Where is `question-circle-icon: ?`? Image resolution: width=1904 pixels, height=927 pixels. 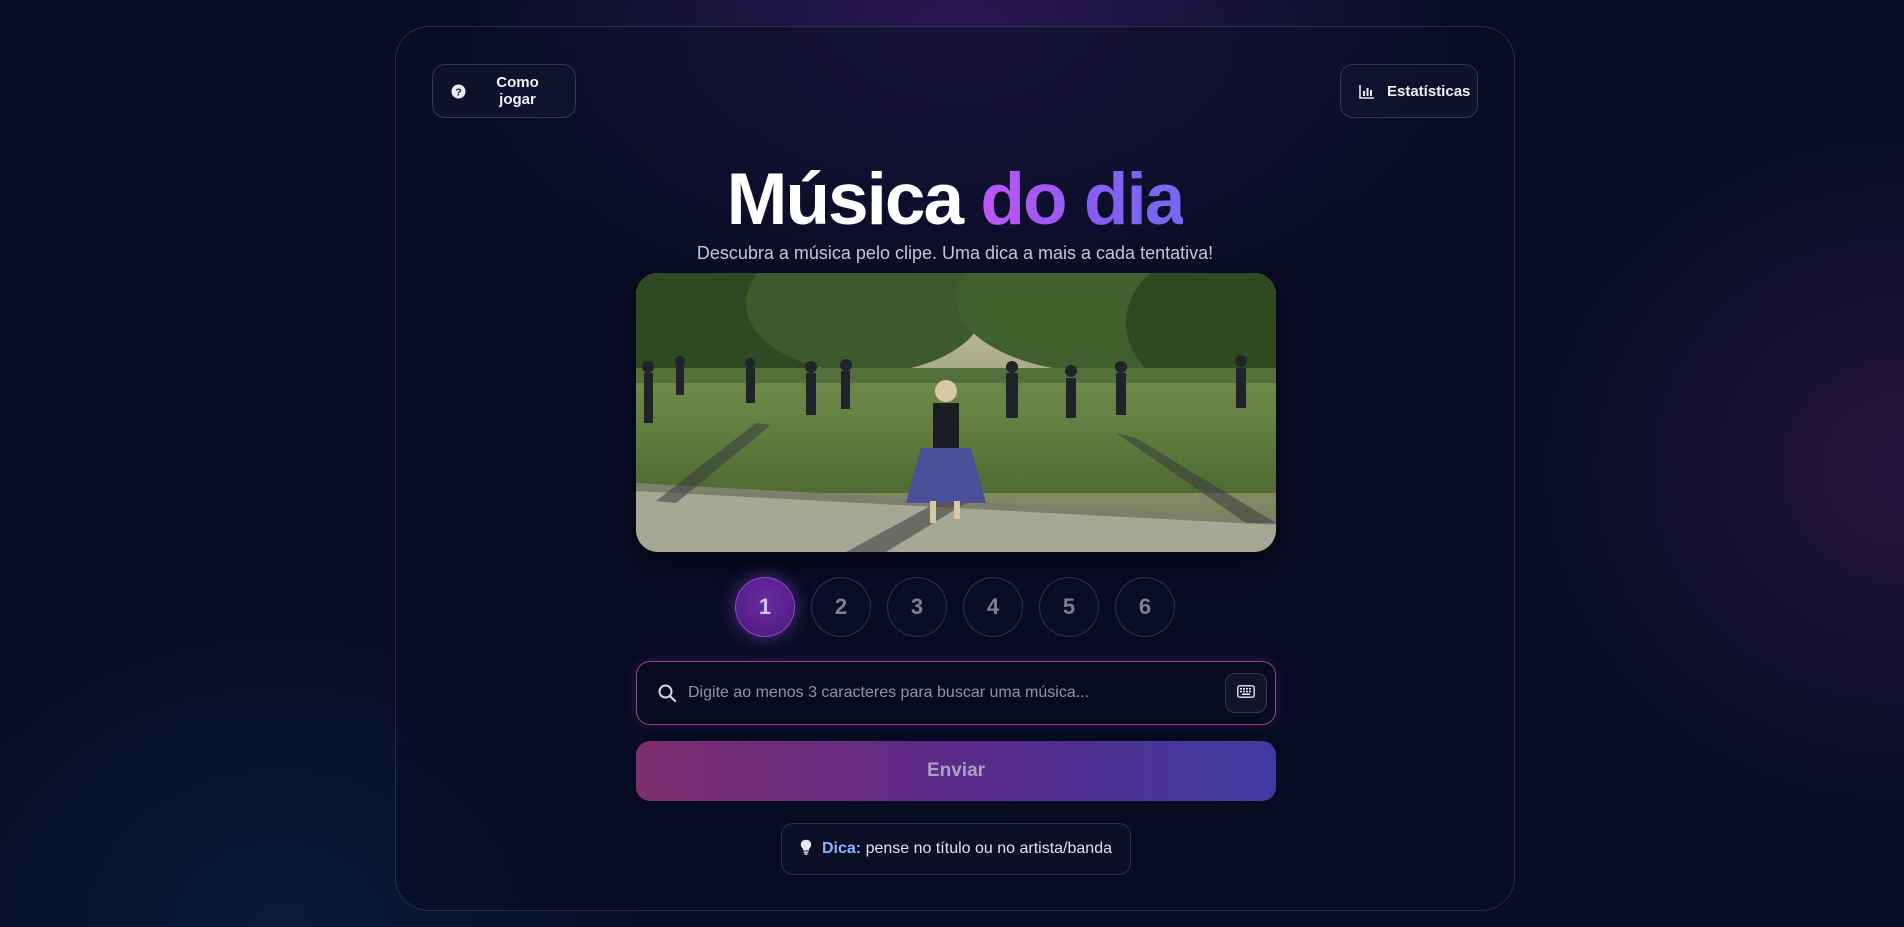
question-circle-icon: ? is located at coordinates (458, 91).